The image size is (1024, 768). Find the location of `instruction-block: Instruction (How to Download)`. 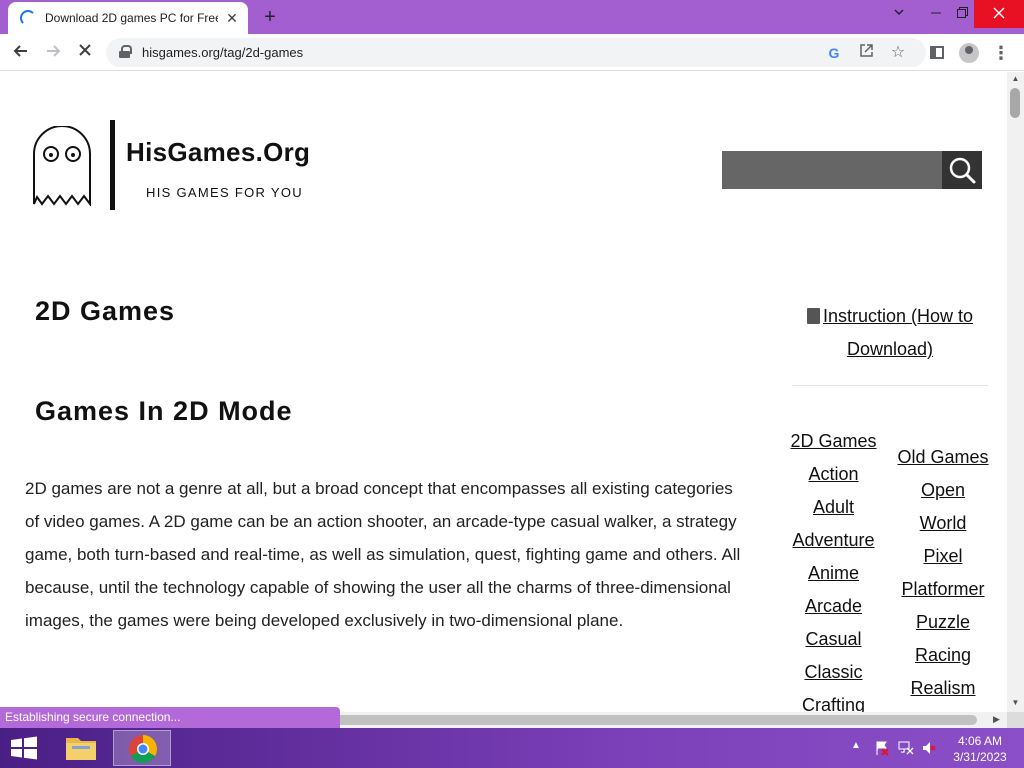

instruction-block: Instruction (How to Download) is located at coordinates (890, 333).